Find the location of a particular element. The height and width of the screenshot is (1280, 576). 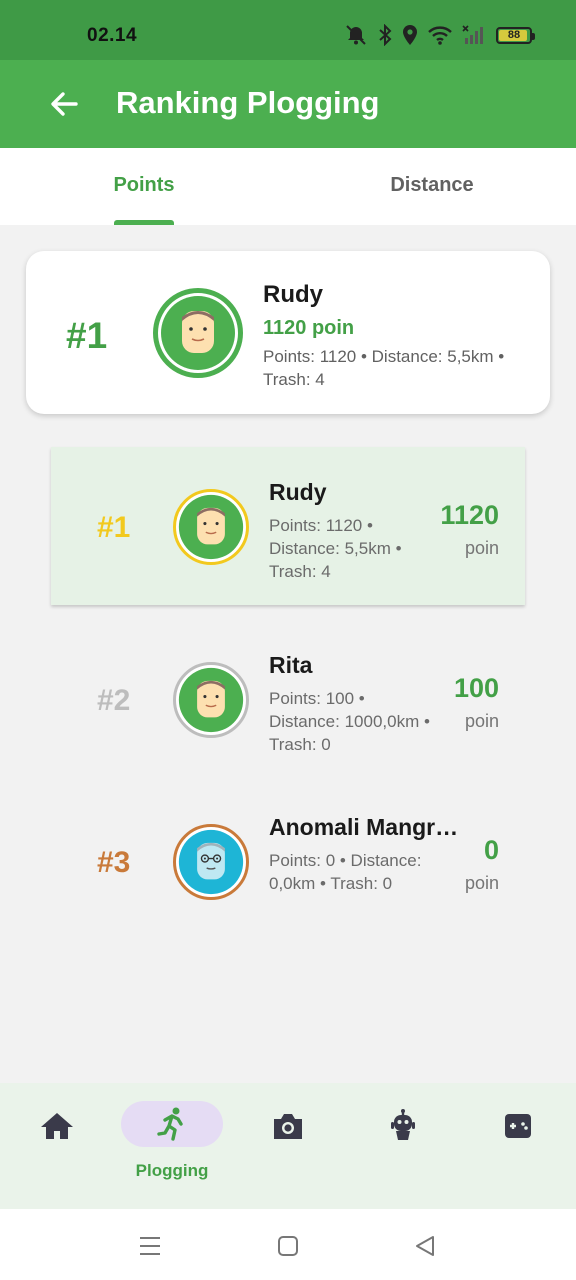

ranker-points: 100 is located at coordinates (476, 688).